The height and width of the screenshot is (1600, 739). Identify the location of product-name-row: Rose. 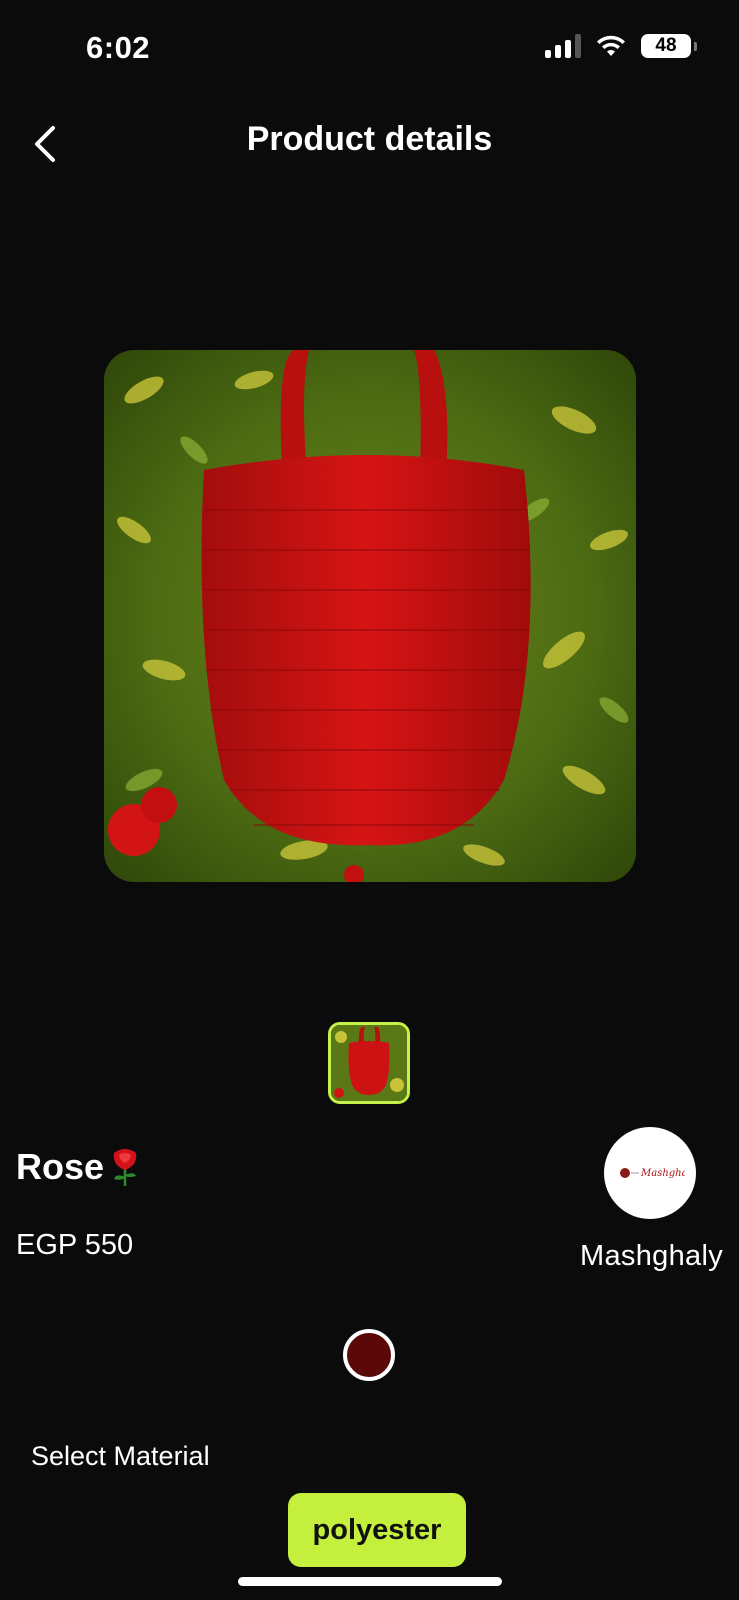
(79, 1167).